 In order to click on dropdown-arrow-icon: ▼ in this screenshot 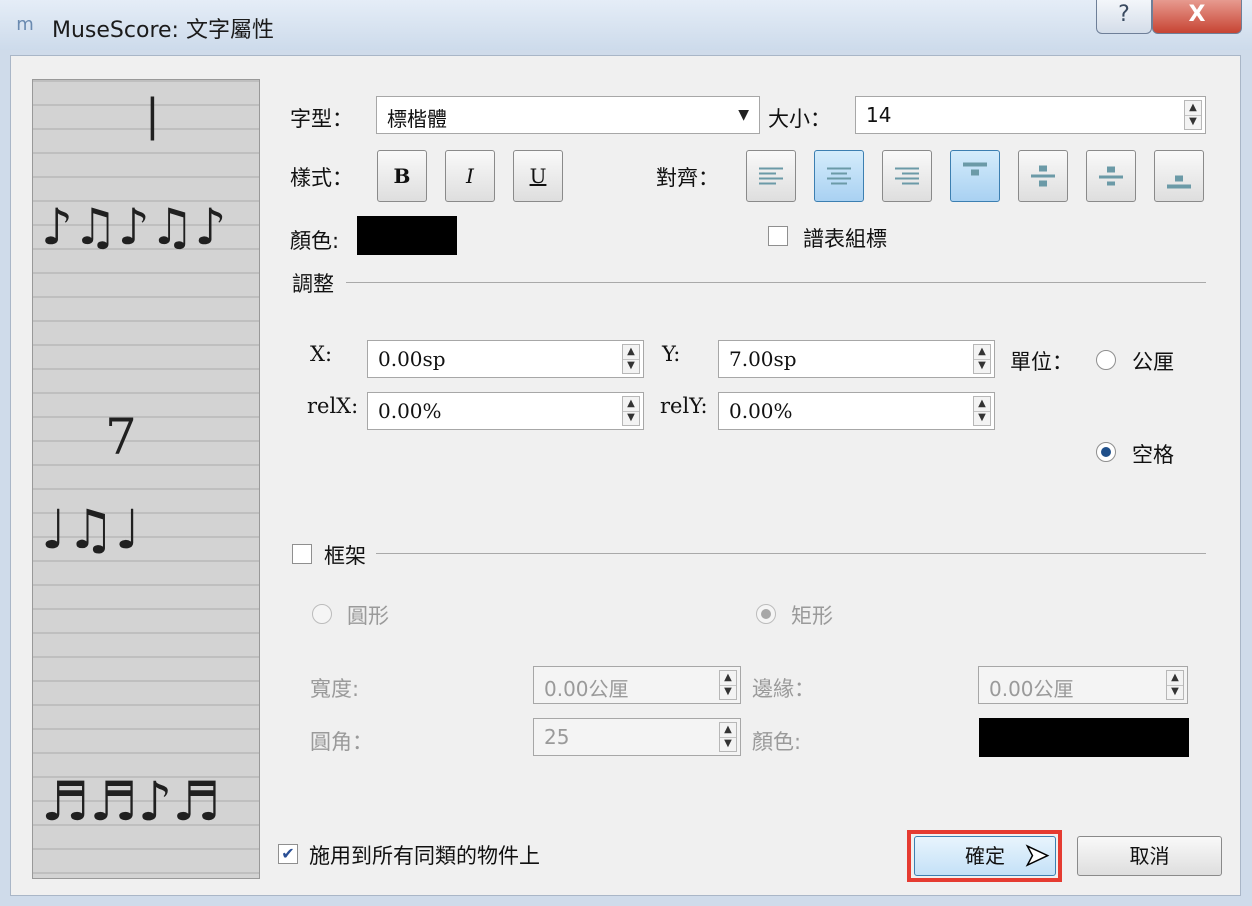, I will do `click(743, 115)`.